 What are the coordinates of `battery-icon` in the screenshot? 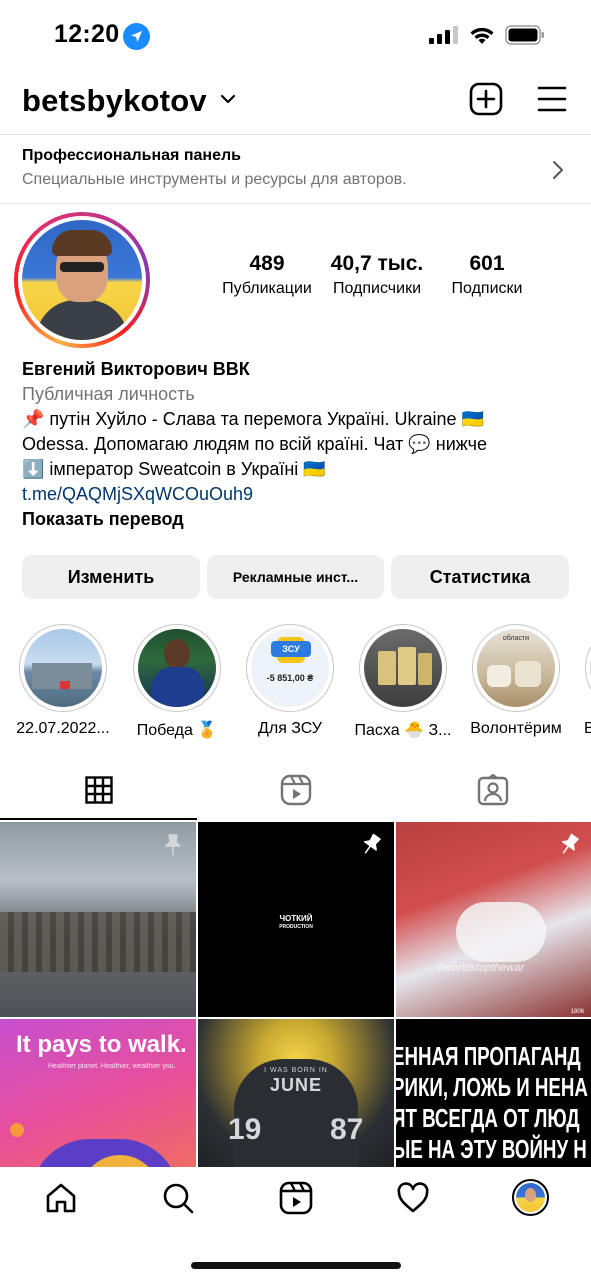 It's located at (524, 35).